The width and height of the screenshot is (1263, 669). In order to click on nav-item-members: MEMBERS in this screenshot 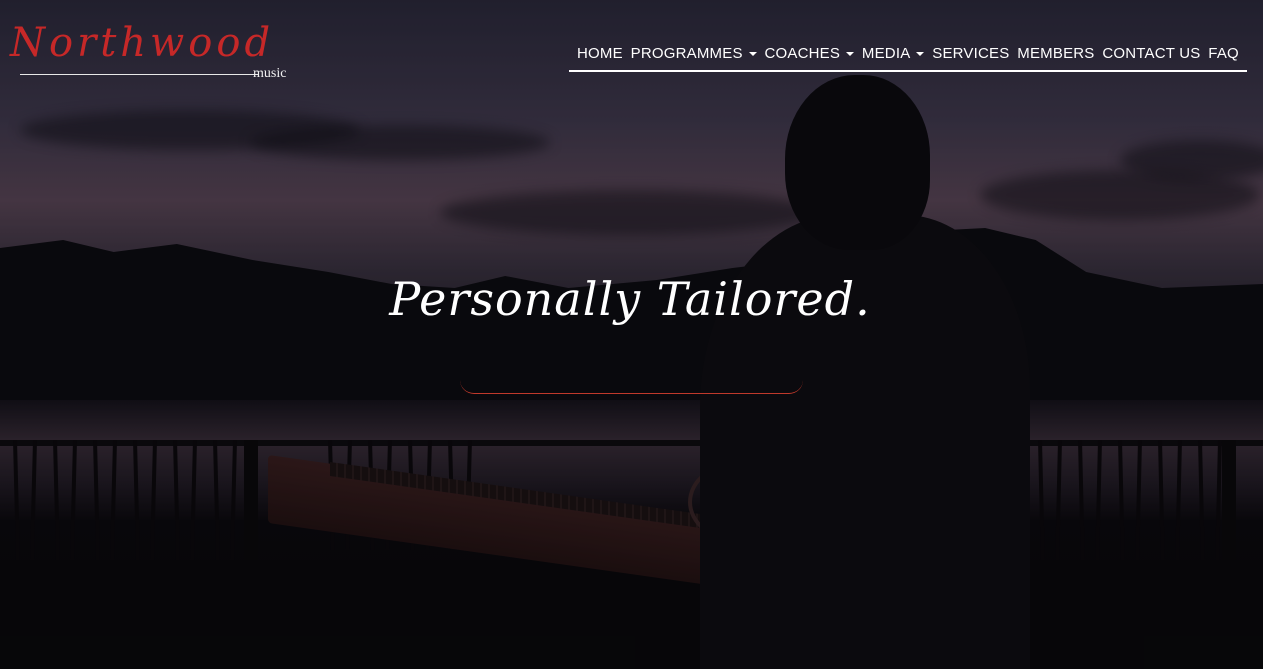, I will do `click(1055, 53)`.